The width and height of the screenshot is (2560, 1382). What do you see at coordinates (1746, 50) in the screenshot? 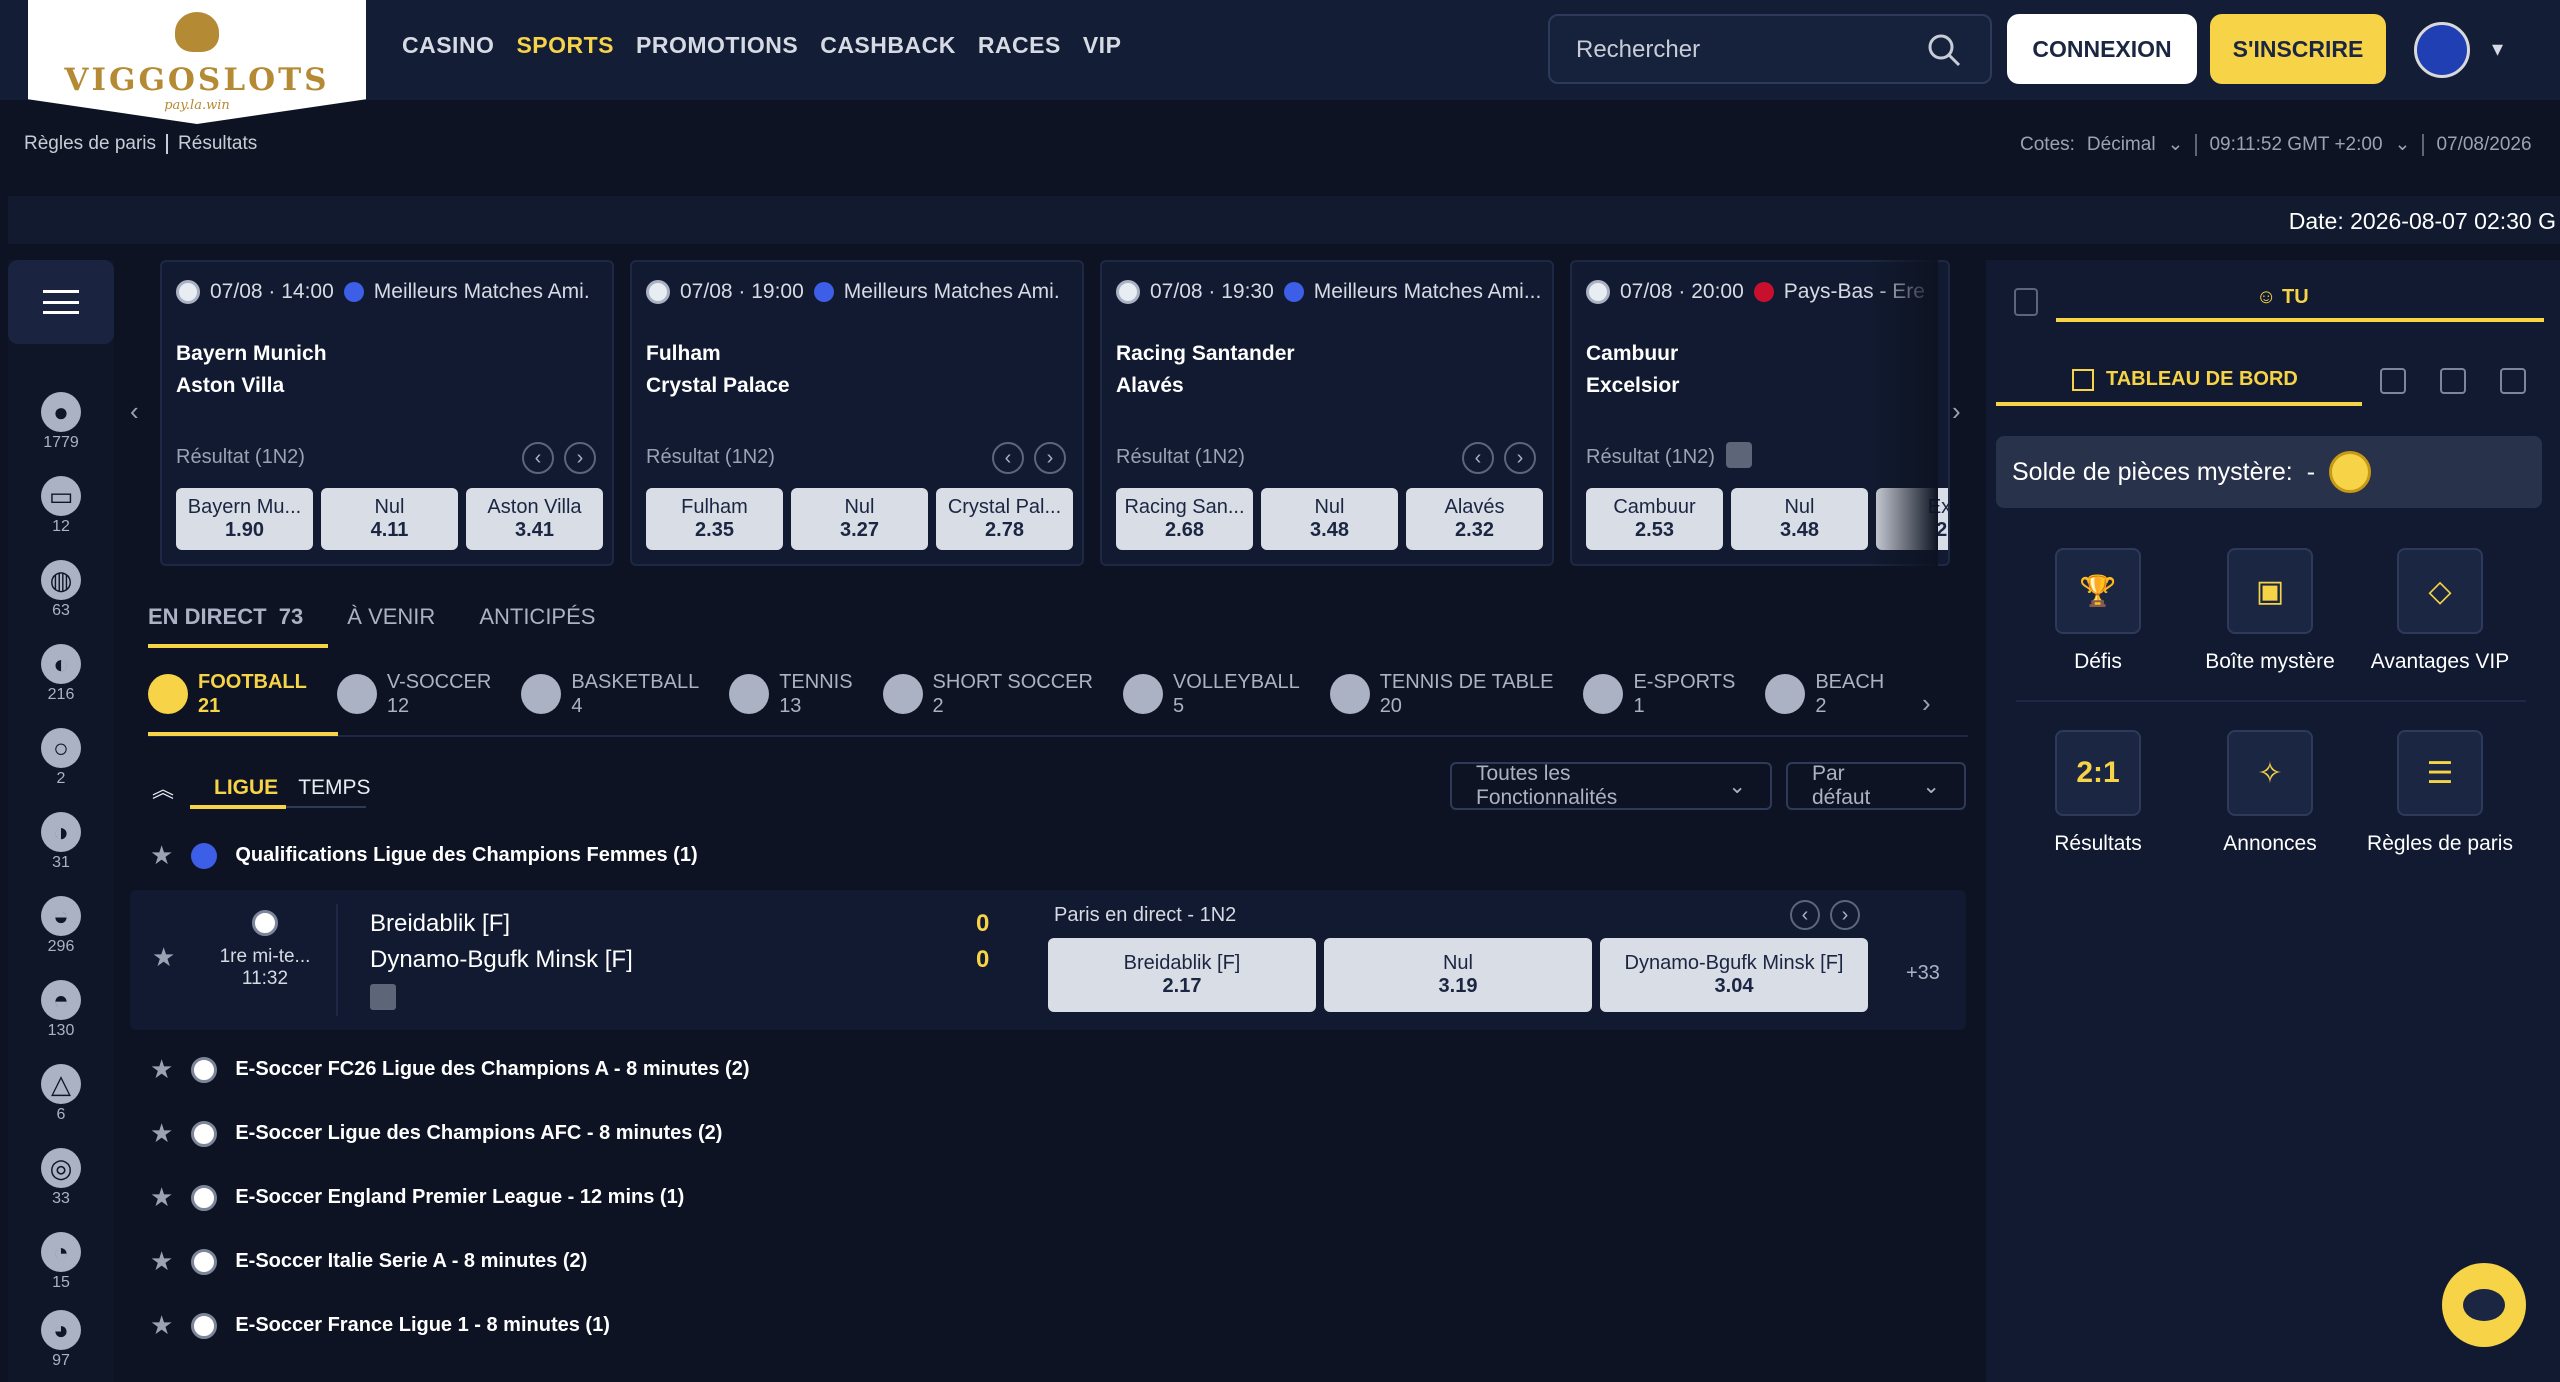
I see `search-input` at bounding box center [1746, 50].